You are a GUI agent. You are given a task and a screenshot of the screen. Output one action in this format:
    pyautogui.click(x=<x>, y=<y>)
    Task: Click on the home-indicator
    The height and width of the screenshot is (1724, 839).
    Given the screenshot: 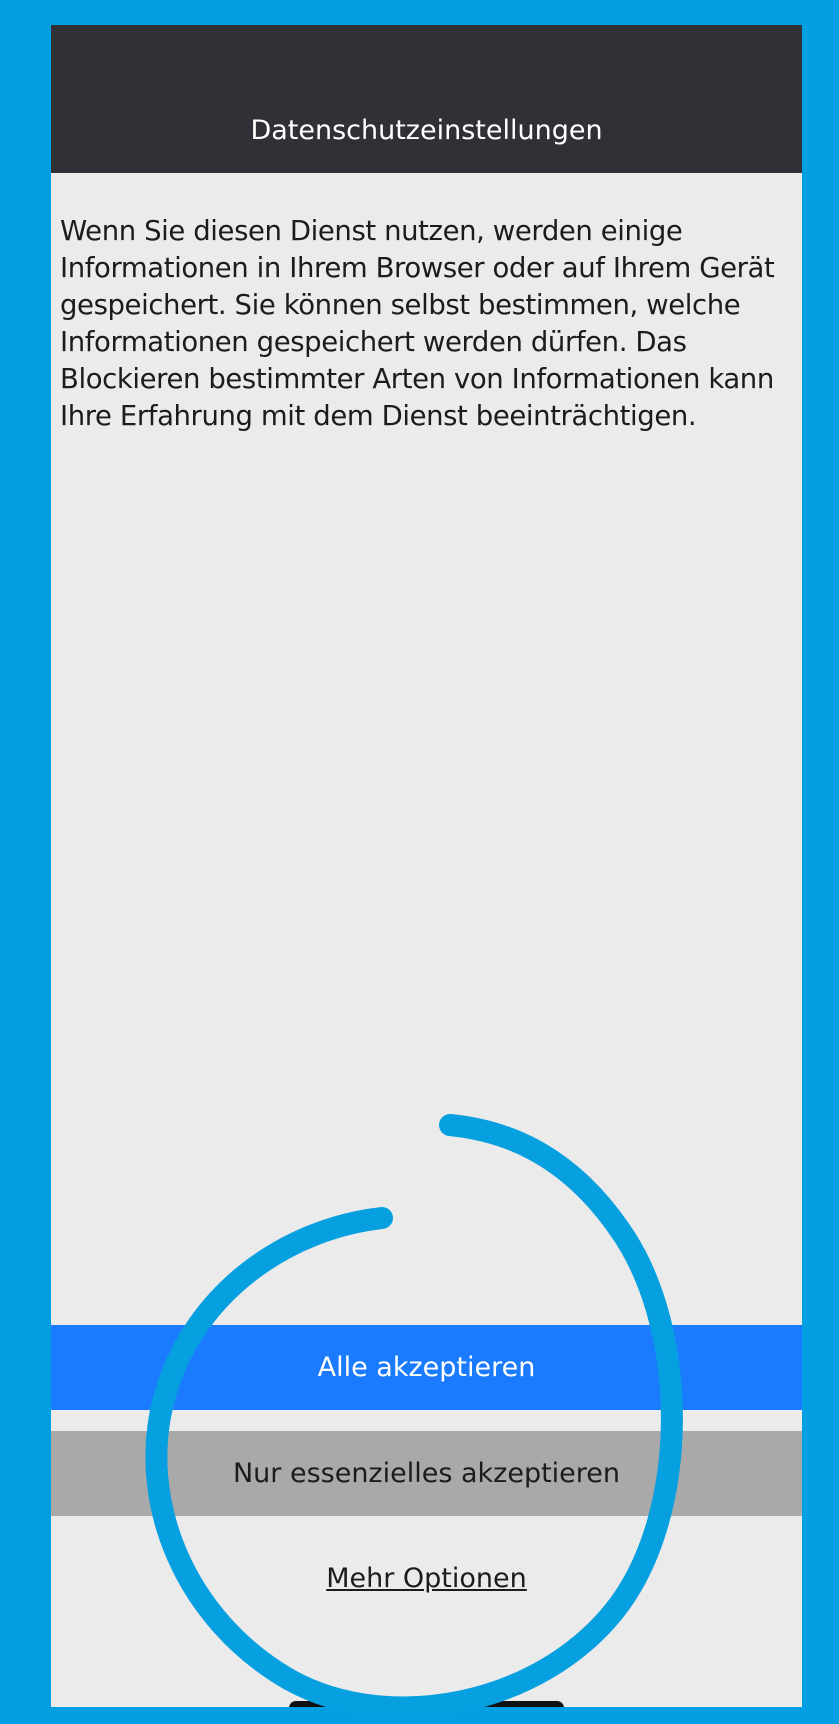 What is the action you would take?
    pyautogui.click(x=426, y=1704)
    